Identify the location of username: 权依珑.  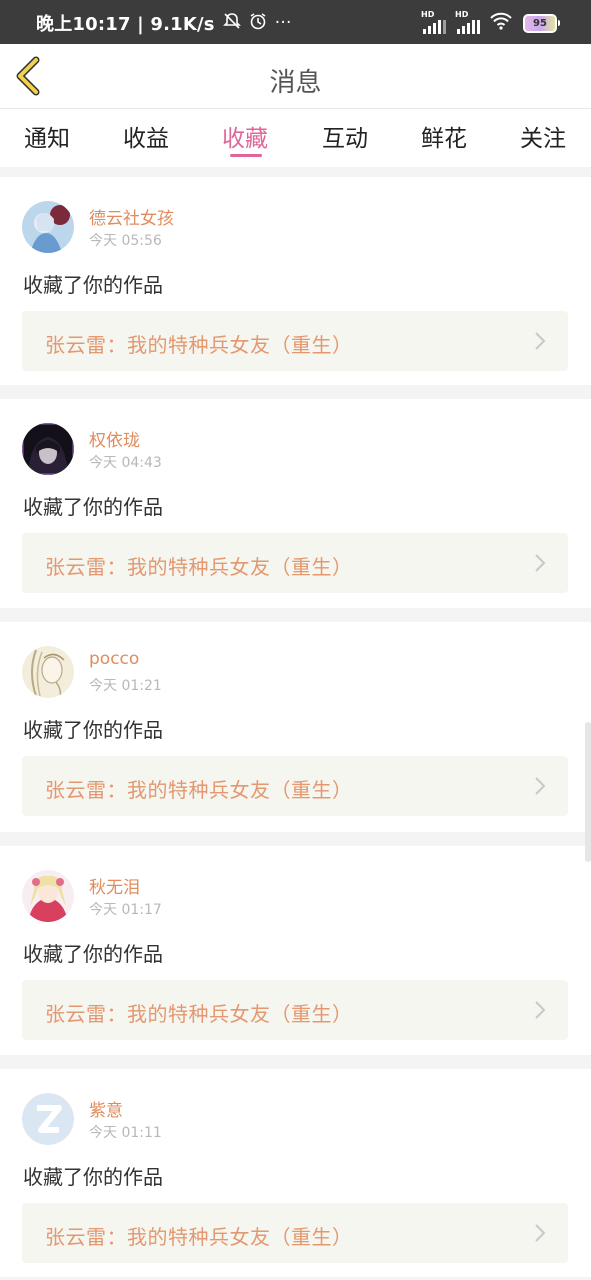
(114, 438).